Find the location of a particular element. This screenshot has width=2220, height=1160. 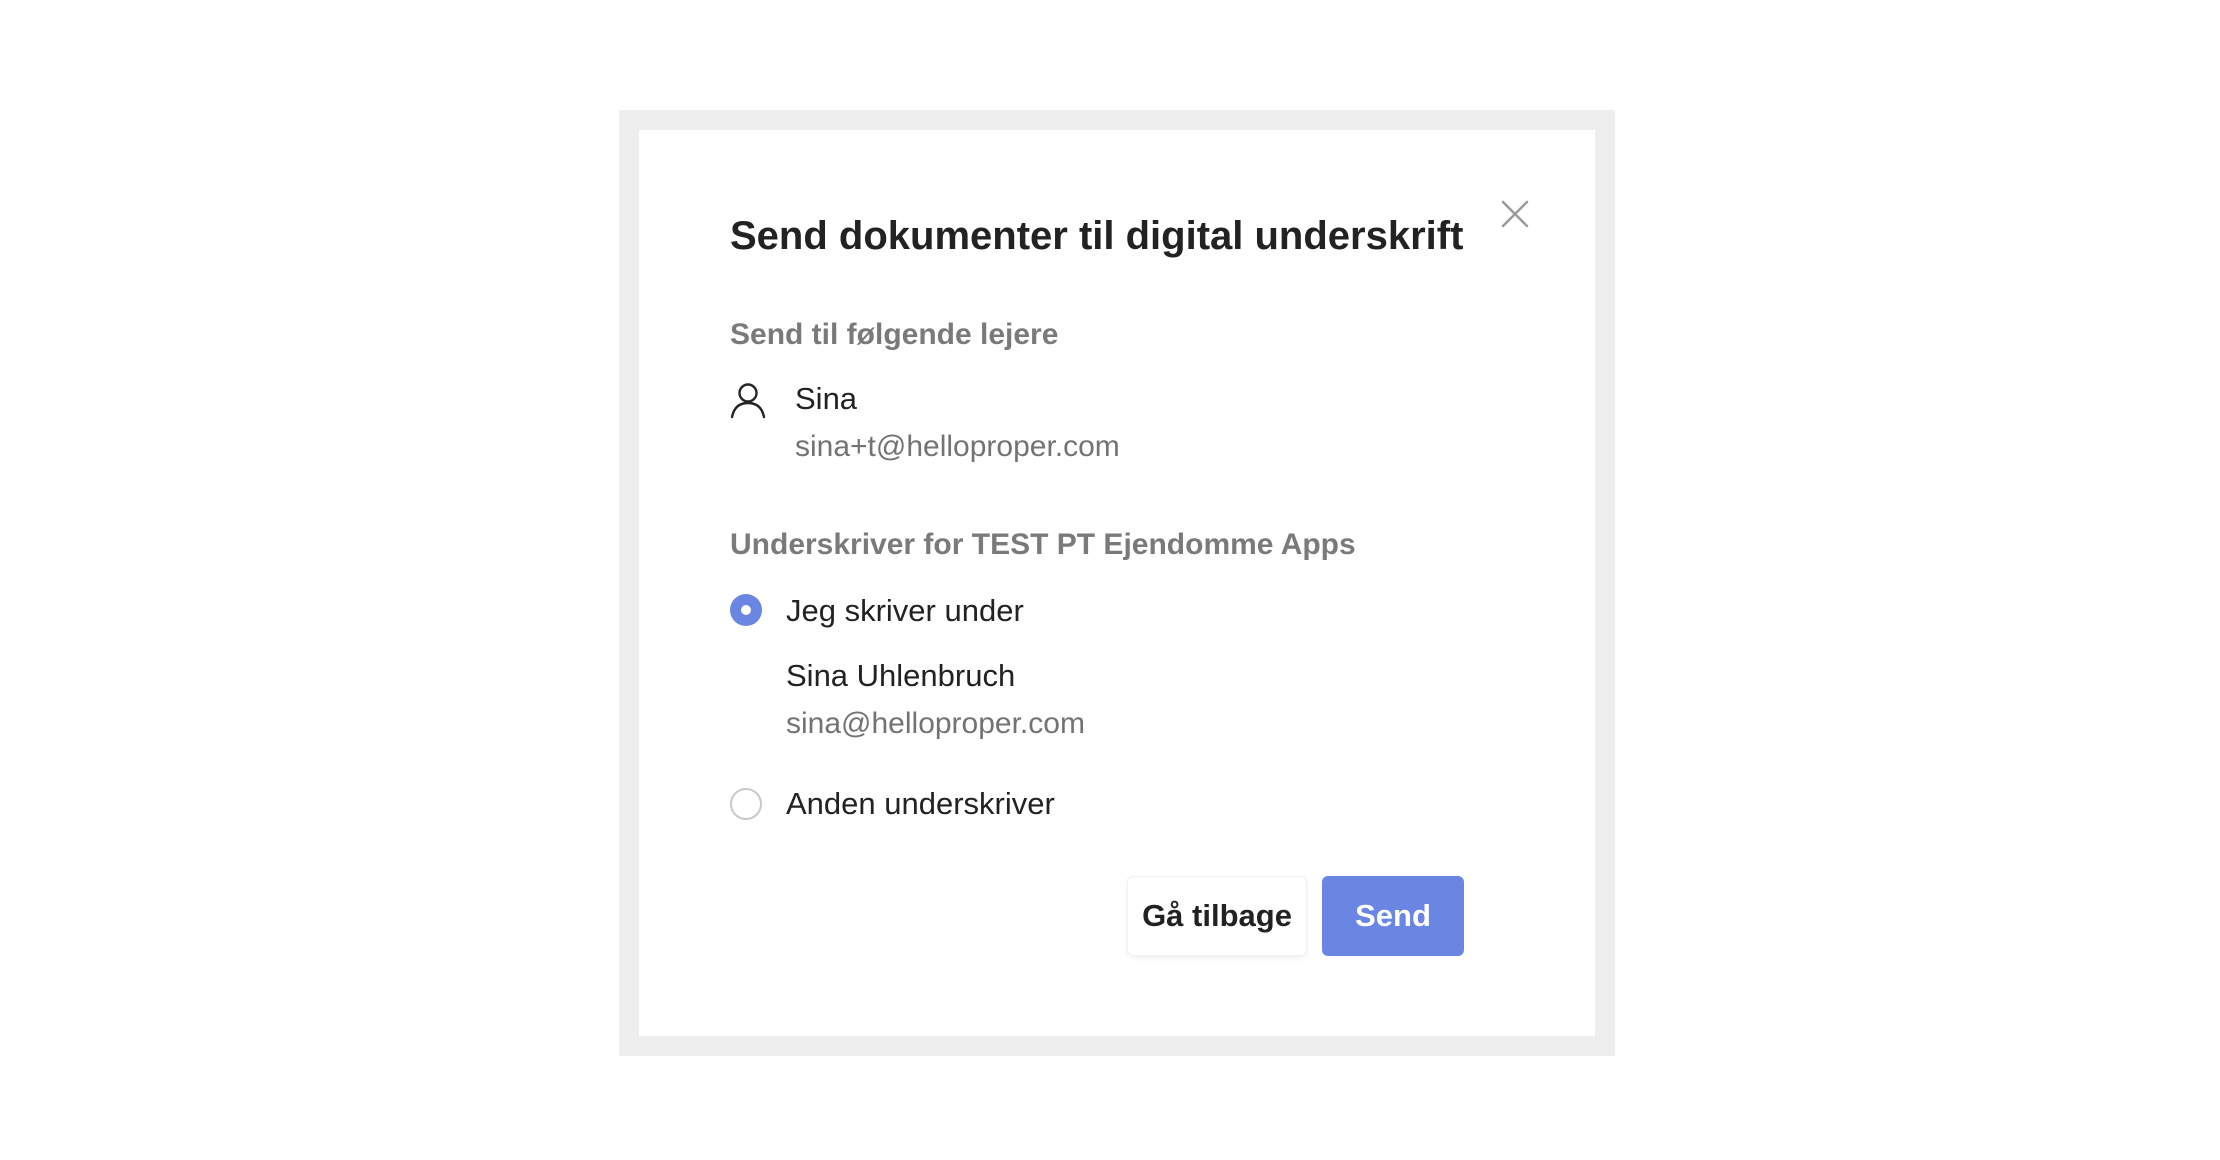

tenant-email: sina+t@helloproper.com is located at coordinates (957, 446).